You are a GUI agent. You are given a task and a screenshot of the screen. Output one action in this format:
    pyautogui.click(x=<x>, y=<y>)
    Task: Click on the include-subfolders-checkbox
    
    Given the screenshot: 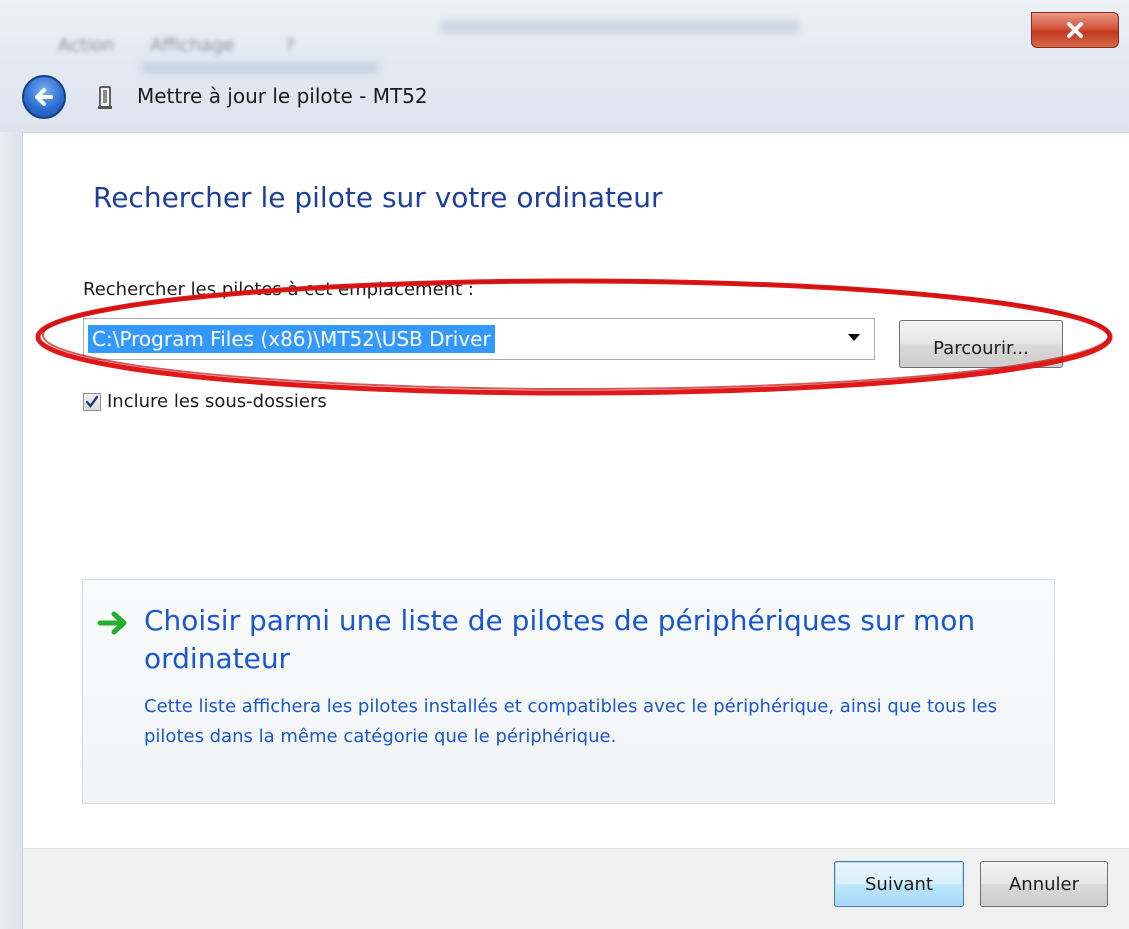 What is the action you would take?
    pyautogui.click(x=92, y=401)
    